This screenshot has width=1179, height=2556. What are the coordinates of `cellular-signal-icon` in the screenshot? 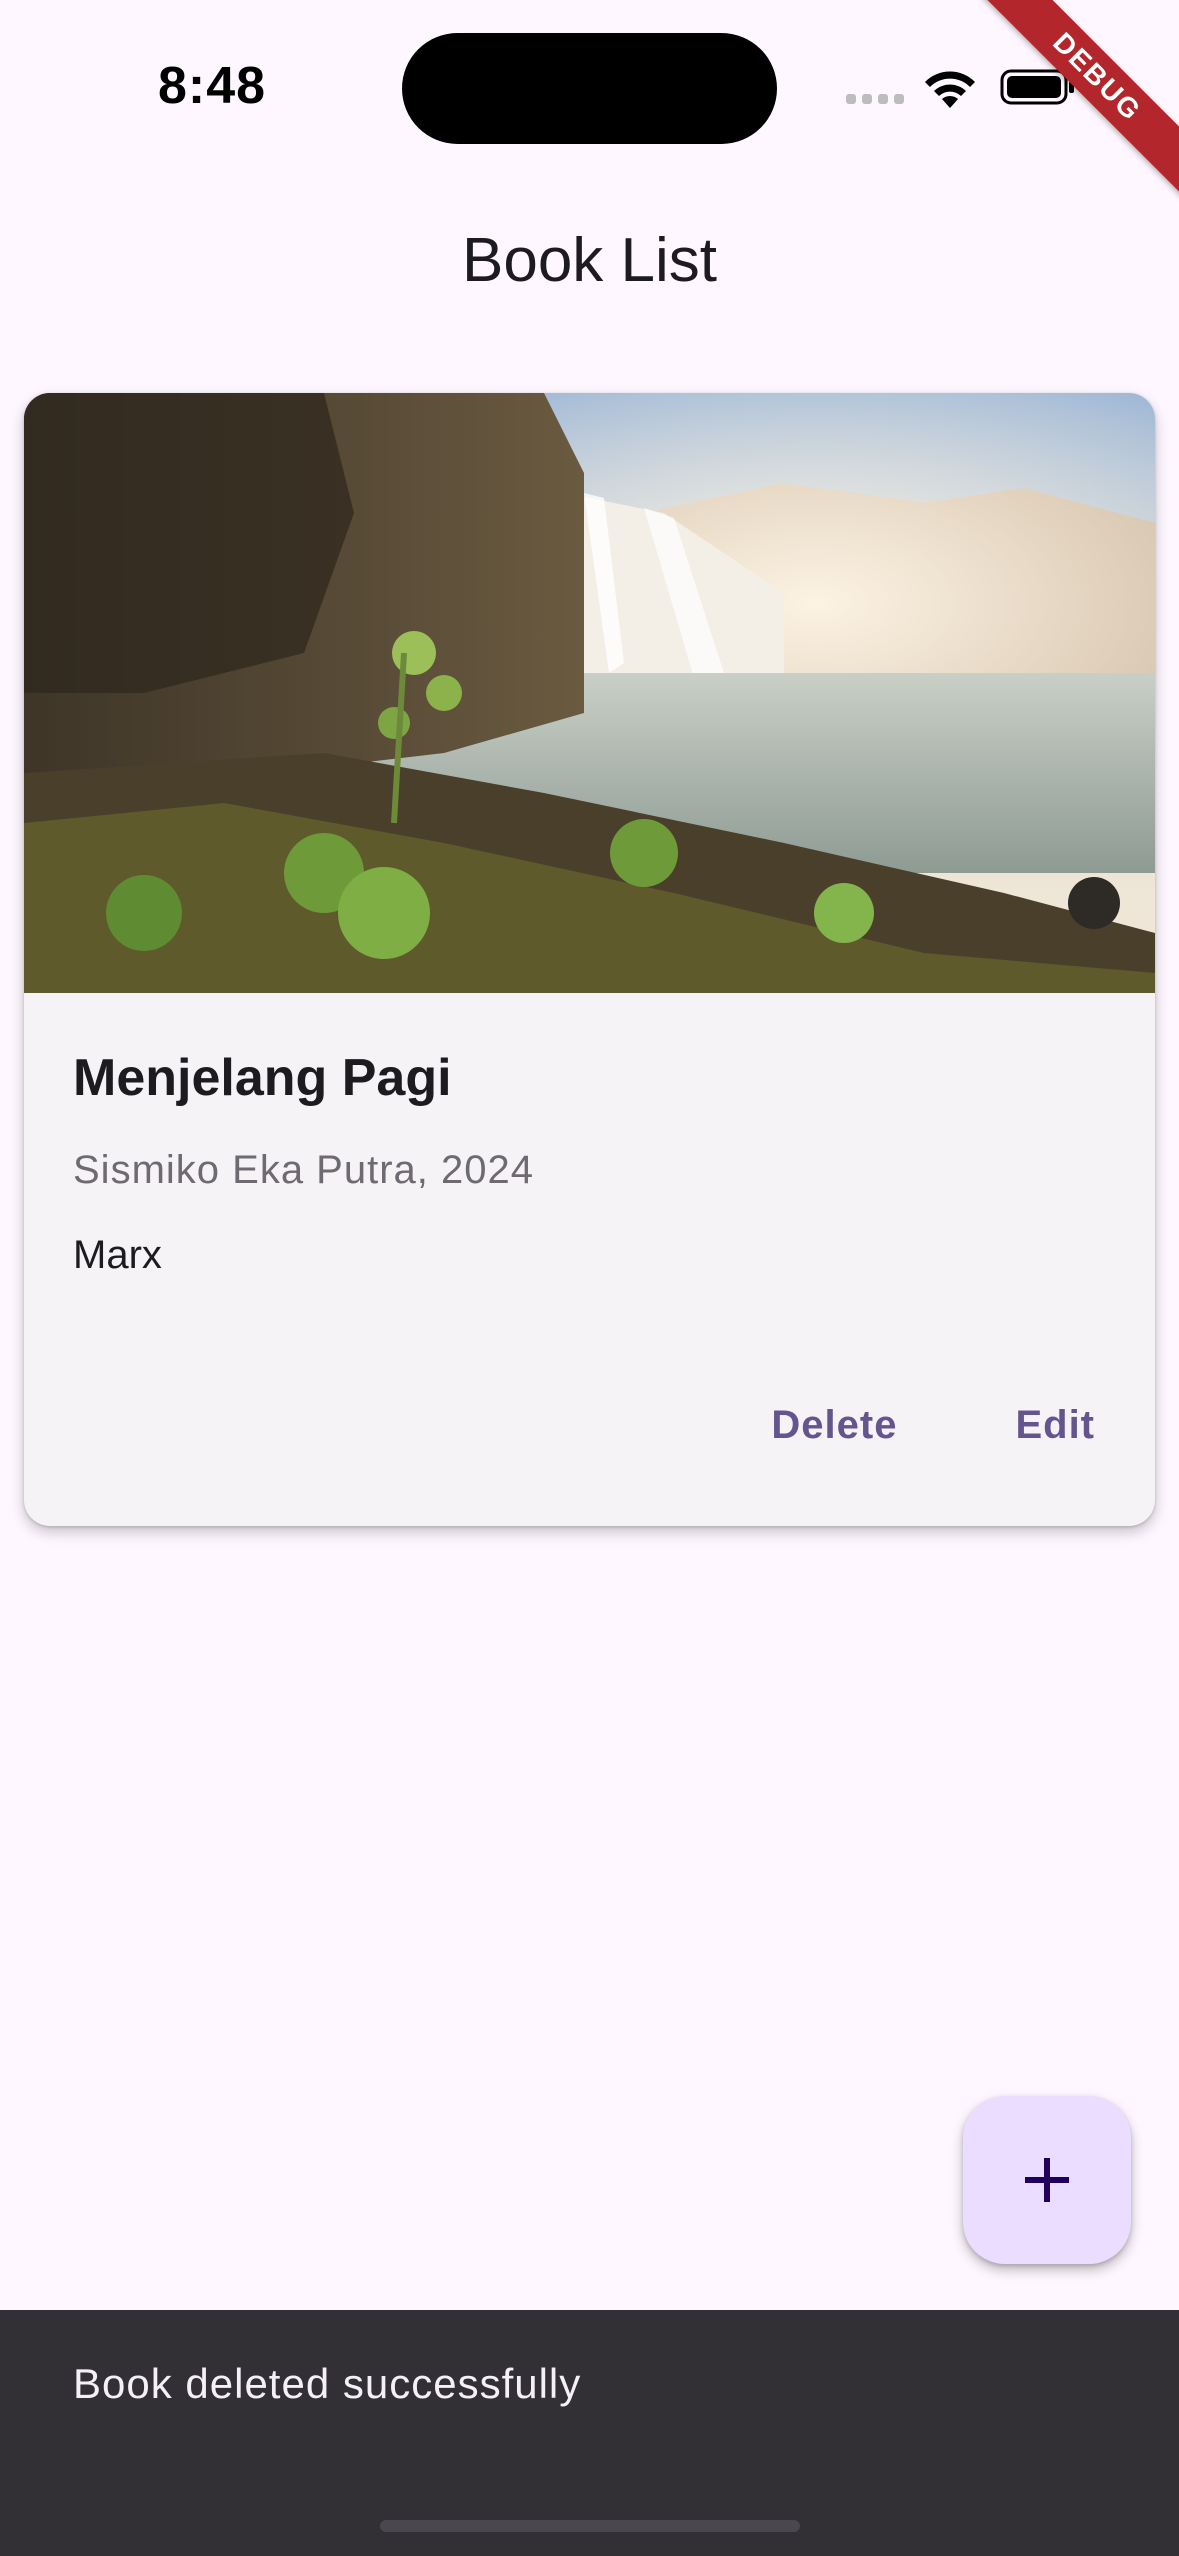 It's located at (875, 99).